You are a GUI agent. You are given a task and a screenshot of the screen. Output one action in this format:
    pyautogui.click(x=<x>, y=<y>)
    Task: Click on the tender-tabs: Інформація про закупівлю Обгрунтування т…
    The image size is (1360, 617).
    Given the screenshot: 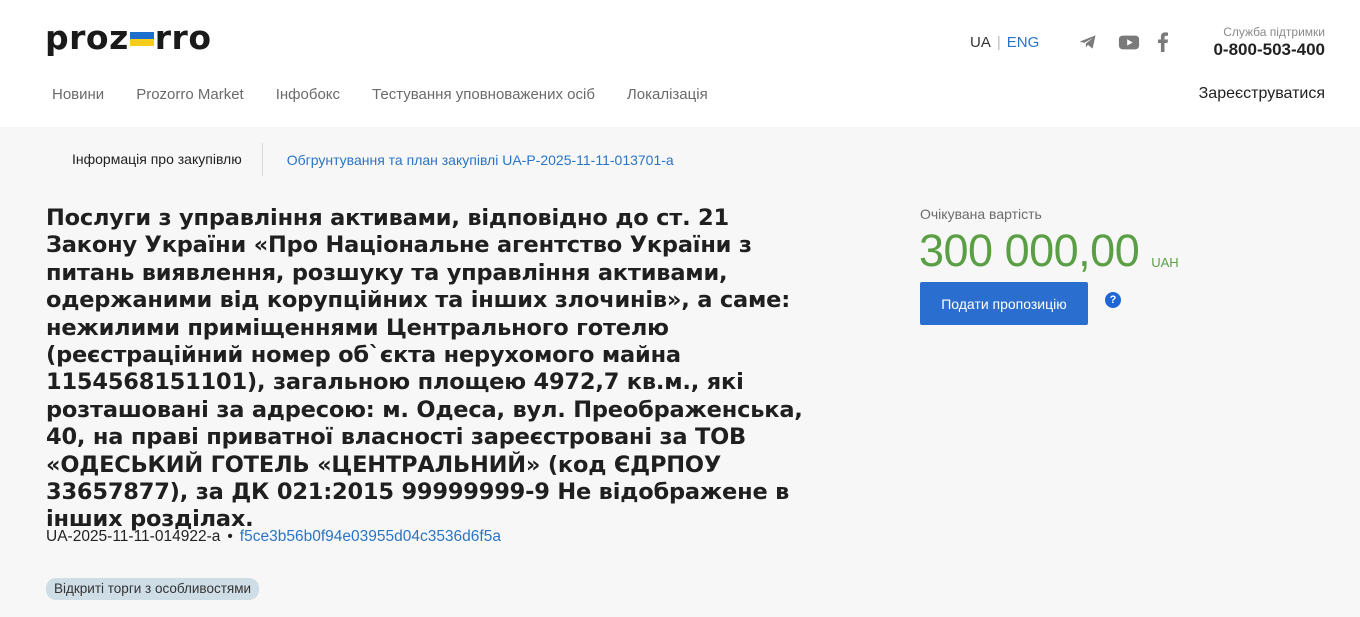 What is the action you would take?
    pyautogui.click(x=363, y=159)
    